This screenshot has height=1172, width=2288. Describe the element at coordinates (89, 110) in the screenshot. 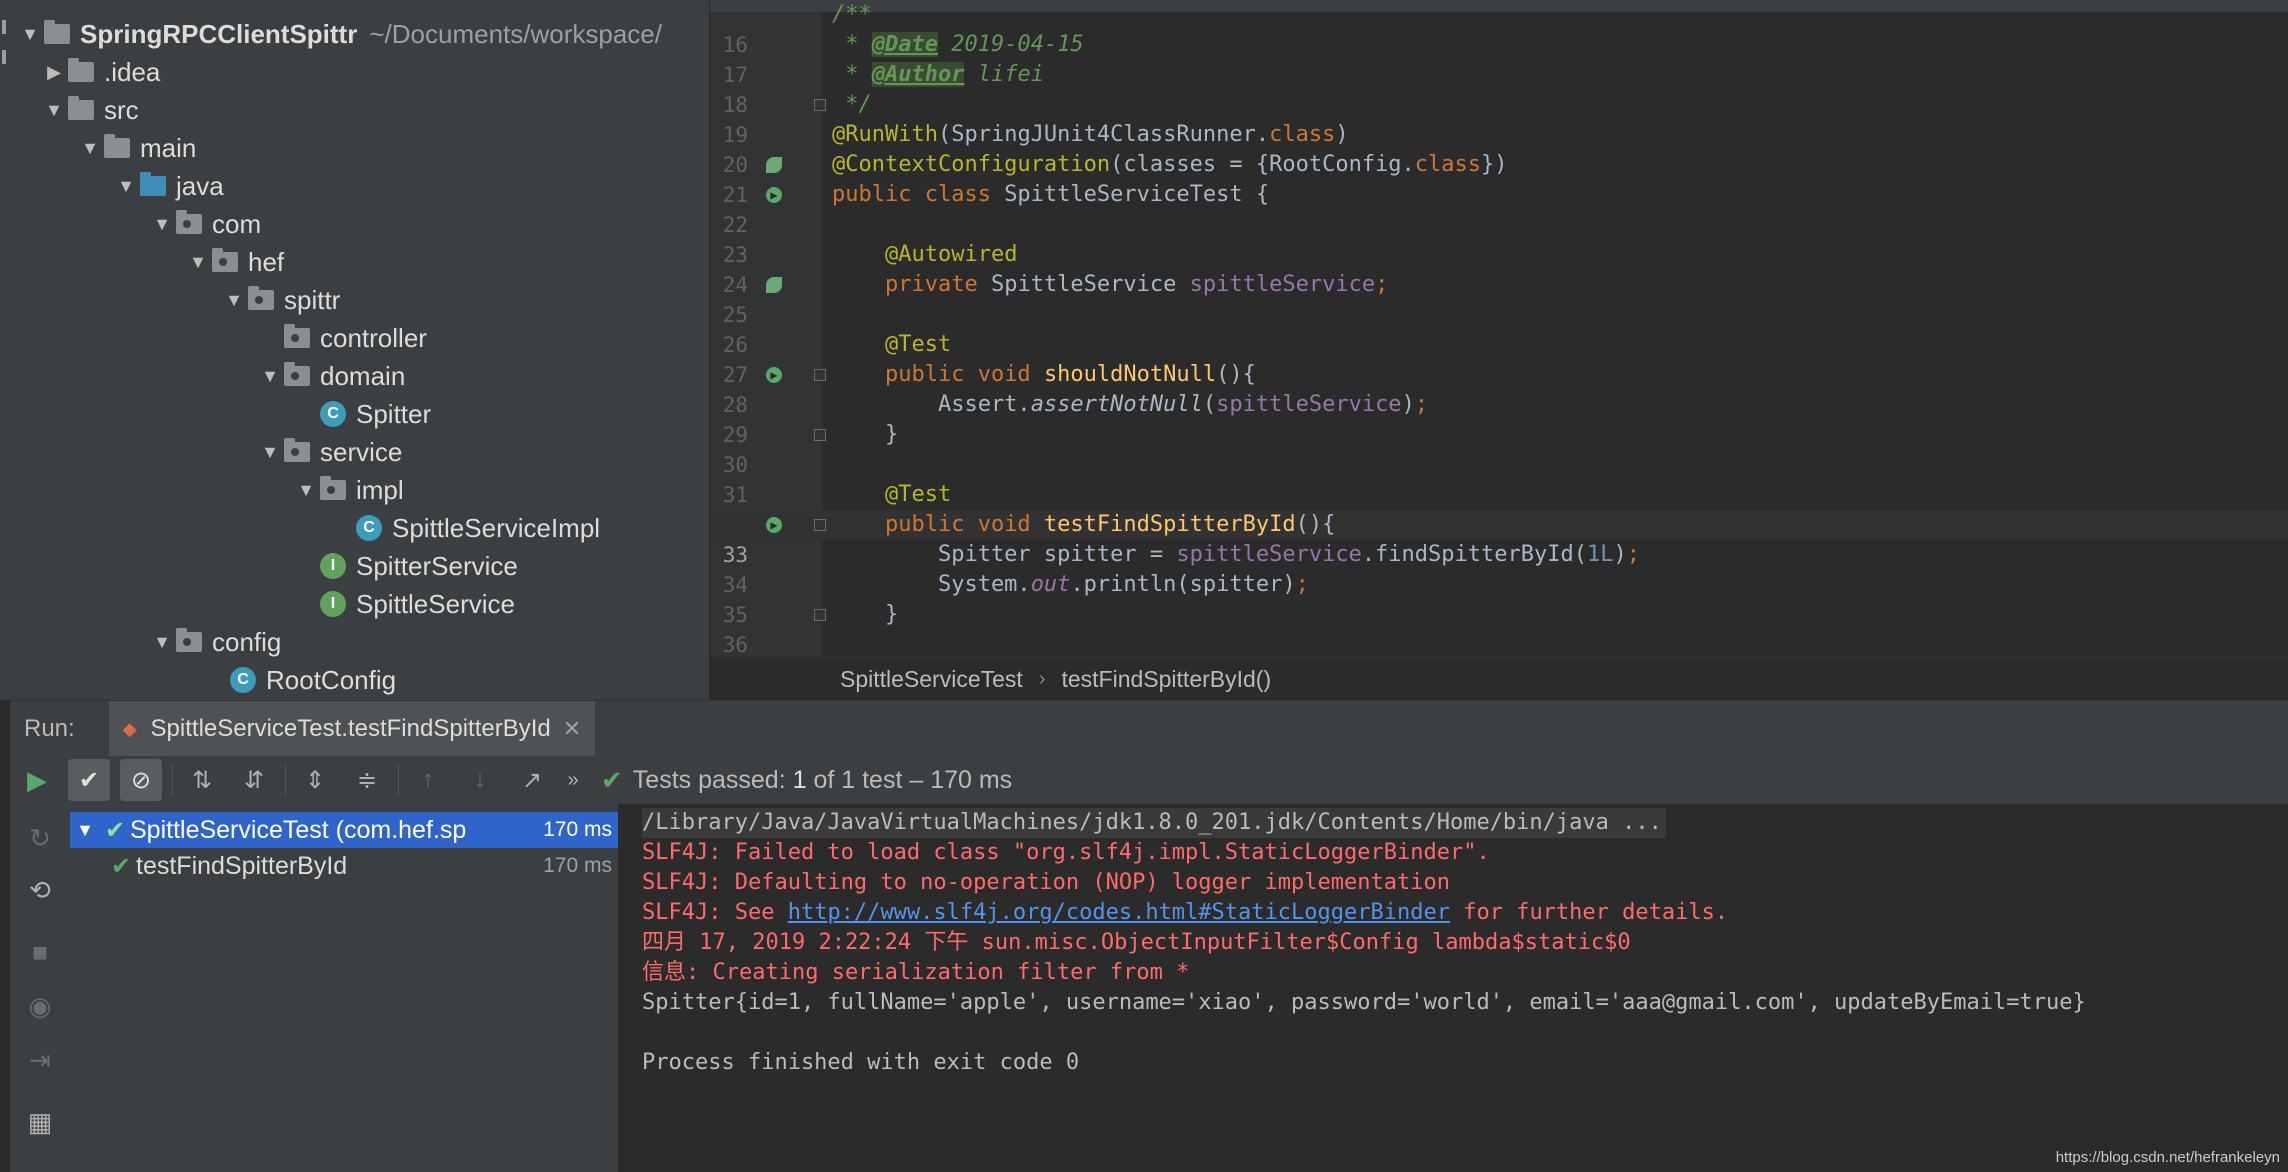

I see `tree-item-src: ▼ src` at that location.